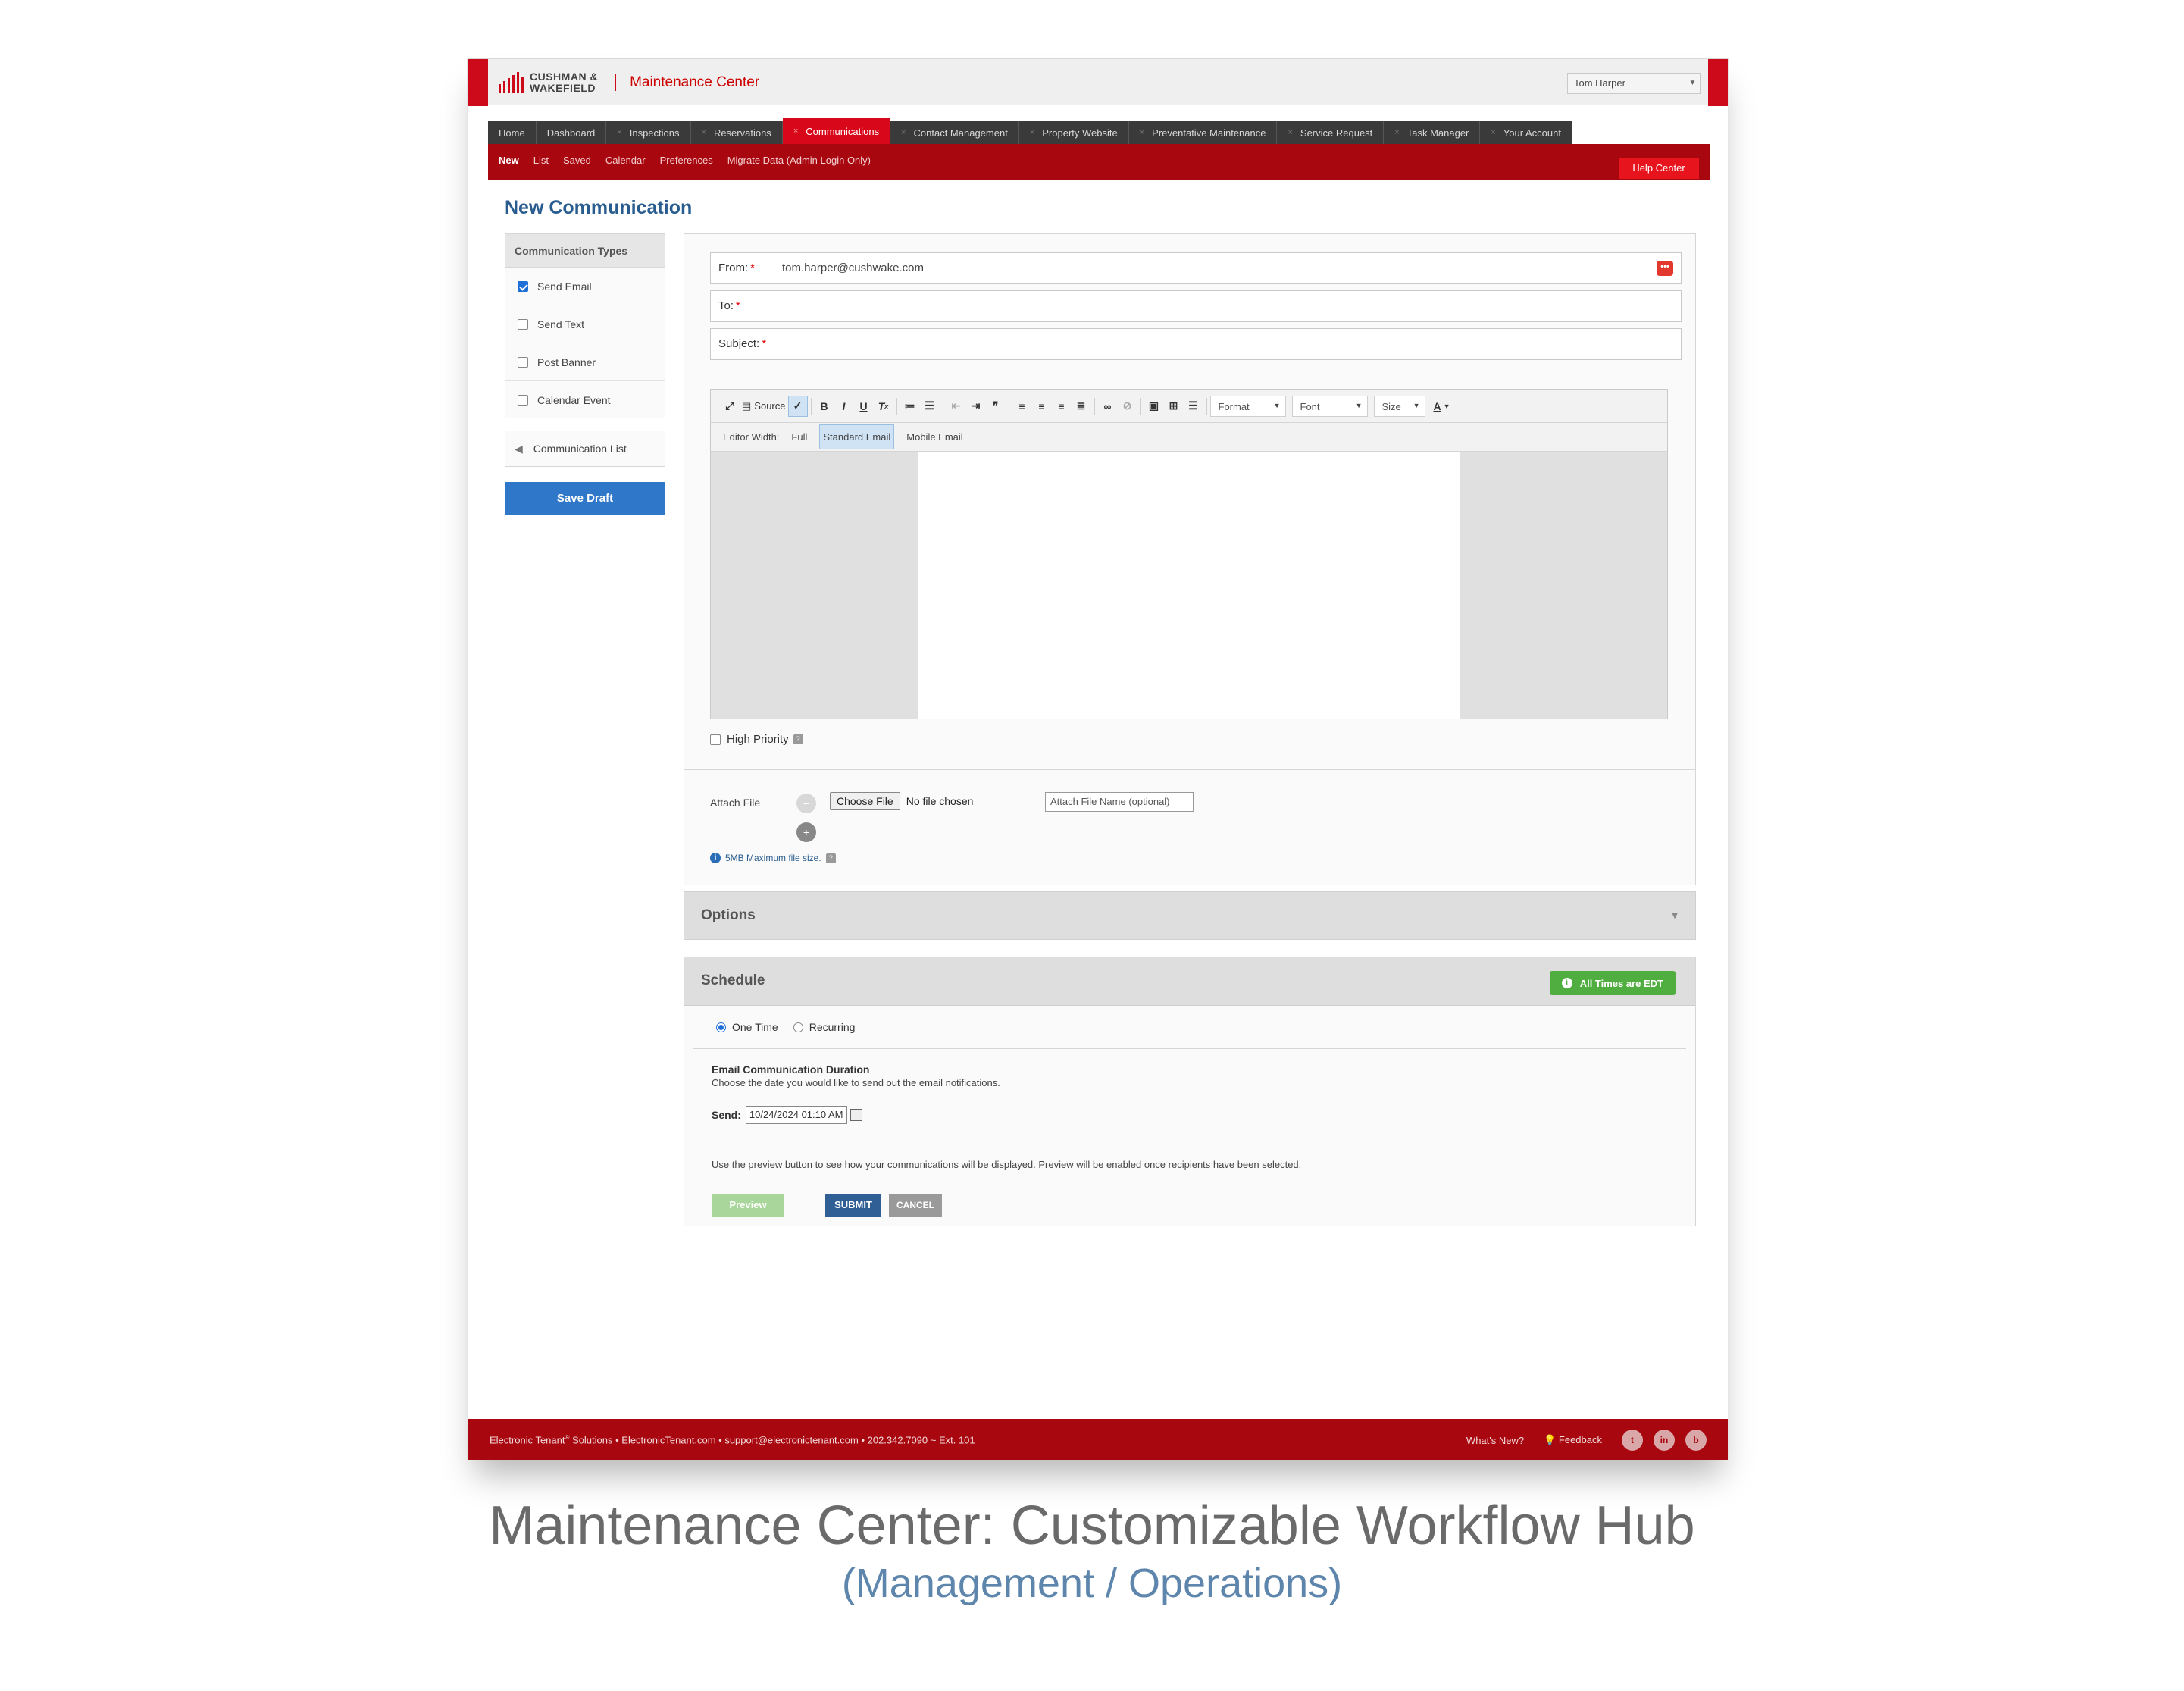  I want to click on nav-label: Property Website, so click(1080, 133).